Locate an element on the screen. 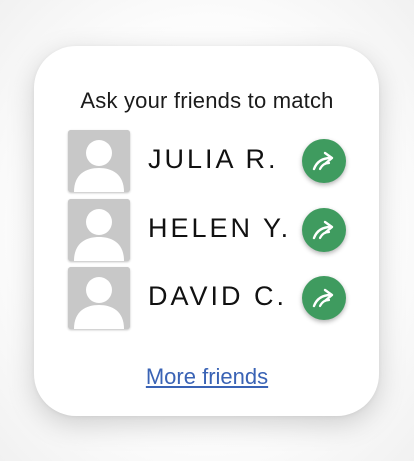 This screenshot has width=414, height=461. friend-name: DAVID C. is located at coordinates (218, 296).